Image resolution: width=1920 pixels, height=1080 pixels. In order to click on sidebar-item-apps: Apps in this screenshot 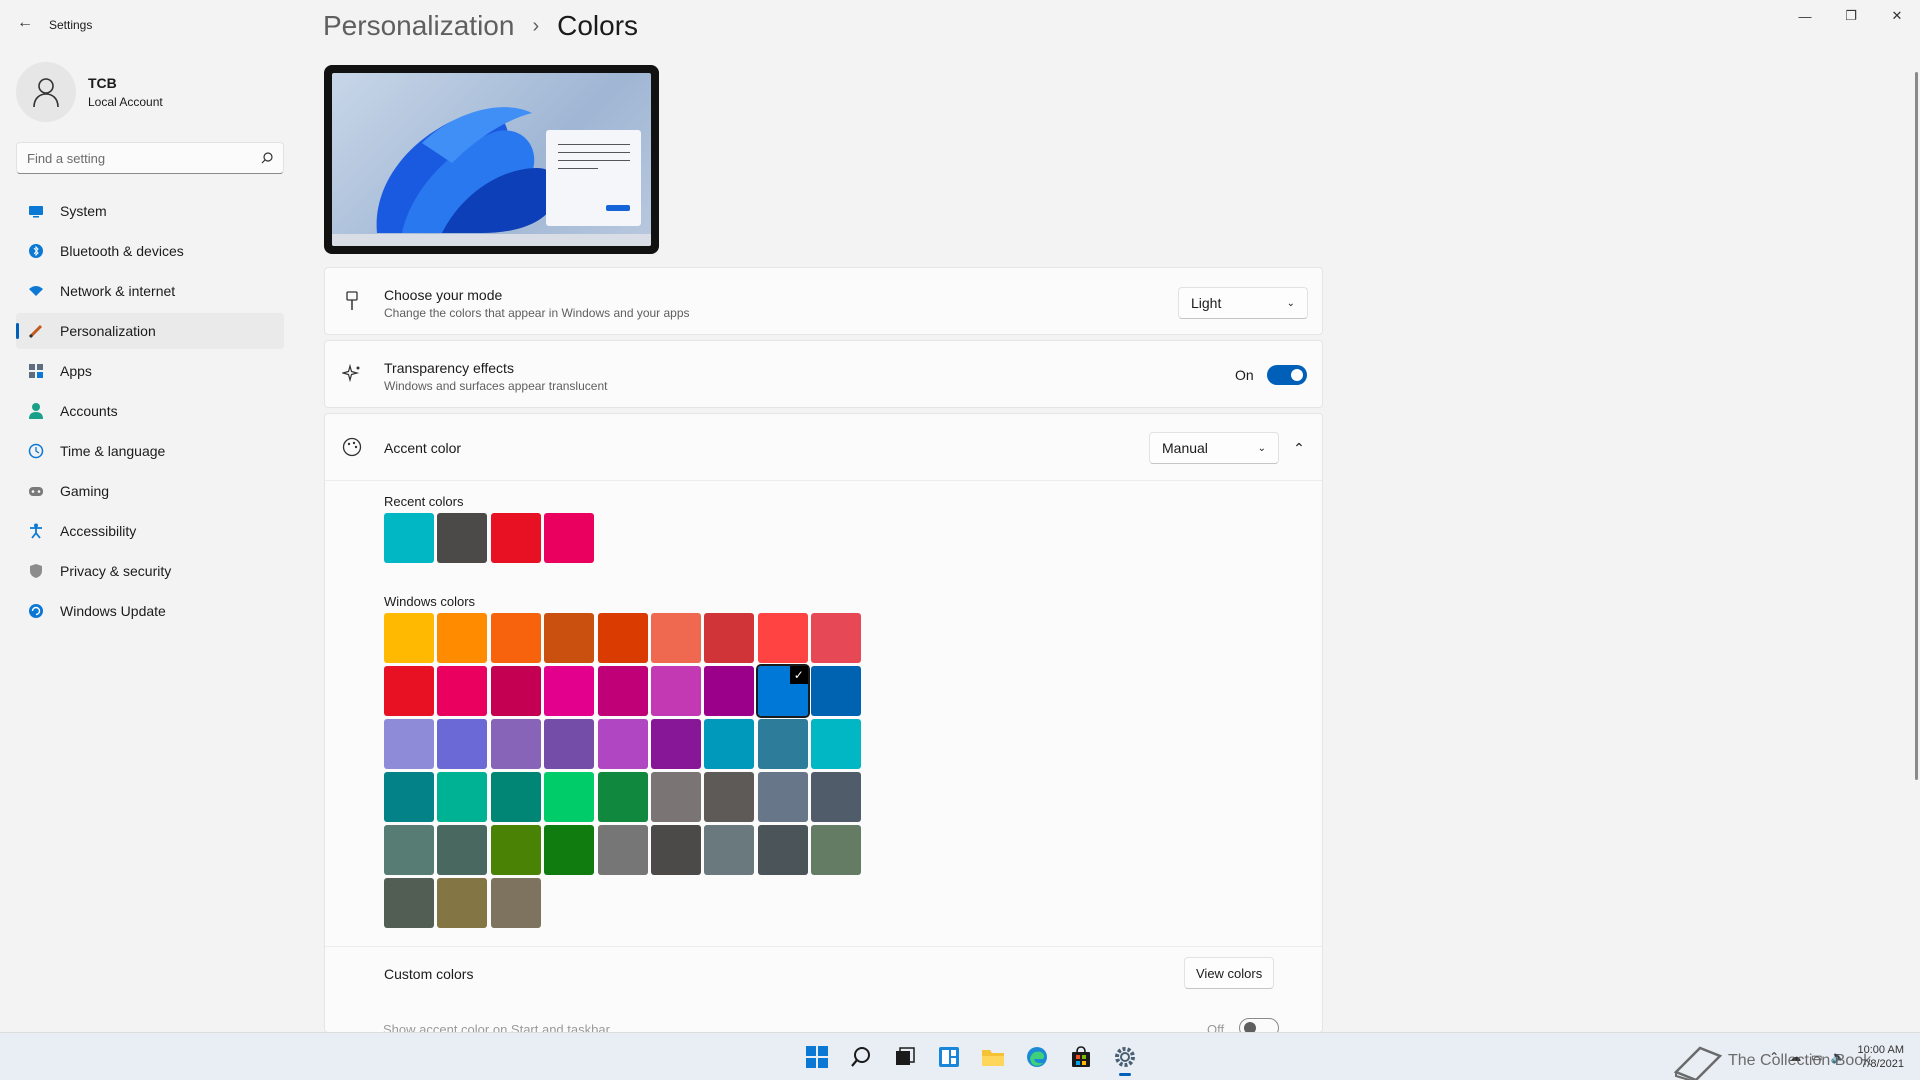, I will do `click(150, 371)`.